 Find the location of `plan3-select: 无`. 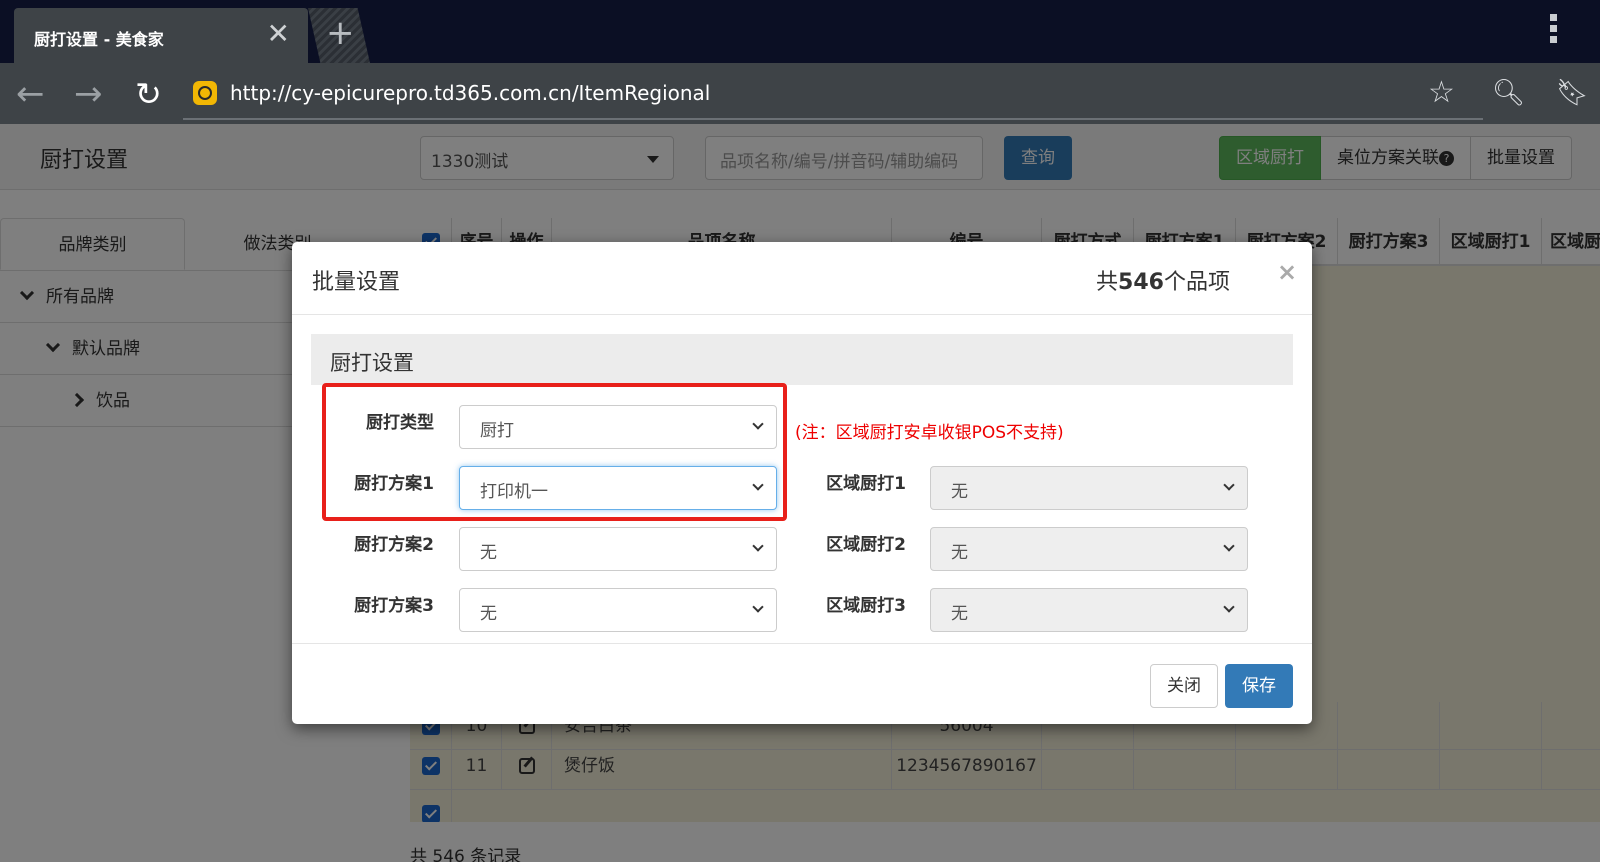

plan3-select: 无 is located at coordinates (618, 610).